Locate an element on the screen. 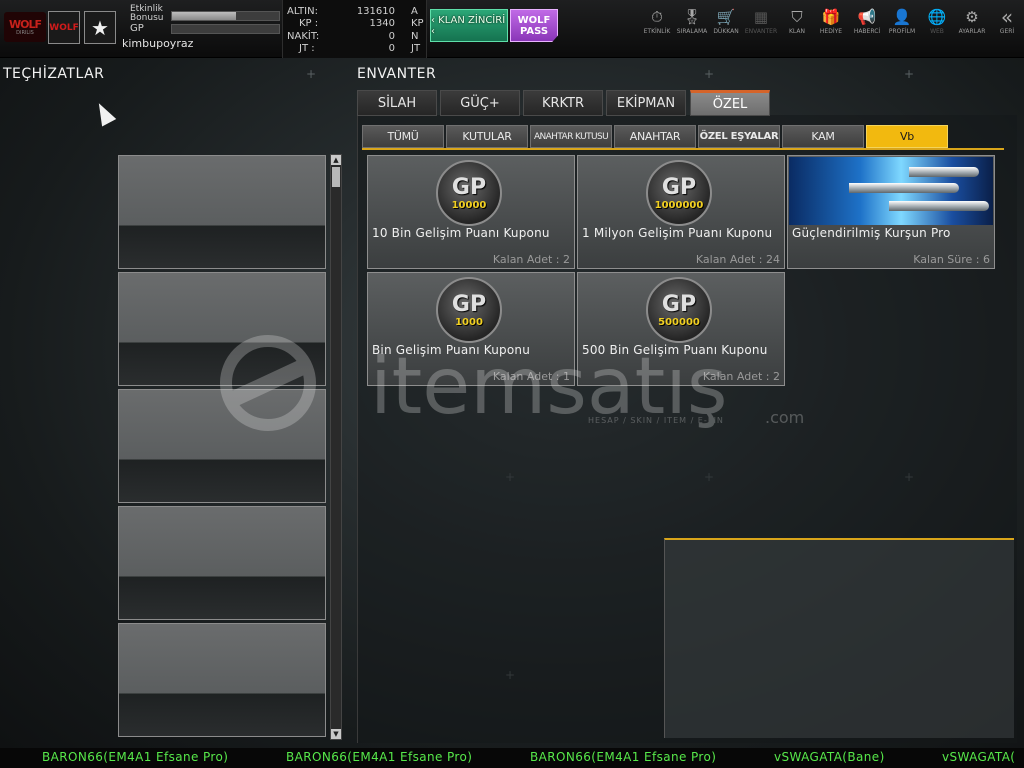  equipment-scrollbar: ▲ ▼ is located at coordinates (336, 447).